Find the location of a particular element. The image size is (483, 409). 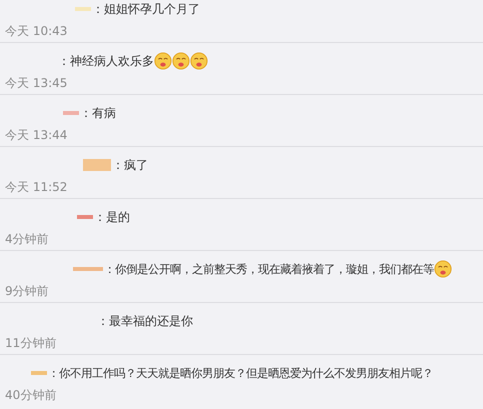

comment-time: 11分钟前 is located at coordinates (31, 343).